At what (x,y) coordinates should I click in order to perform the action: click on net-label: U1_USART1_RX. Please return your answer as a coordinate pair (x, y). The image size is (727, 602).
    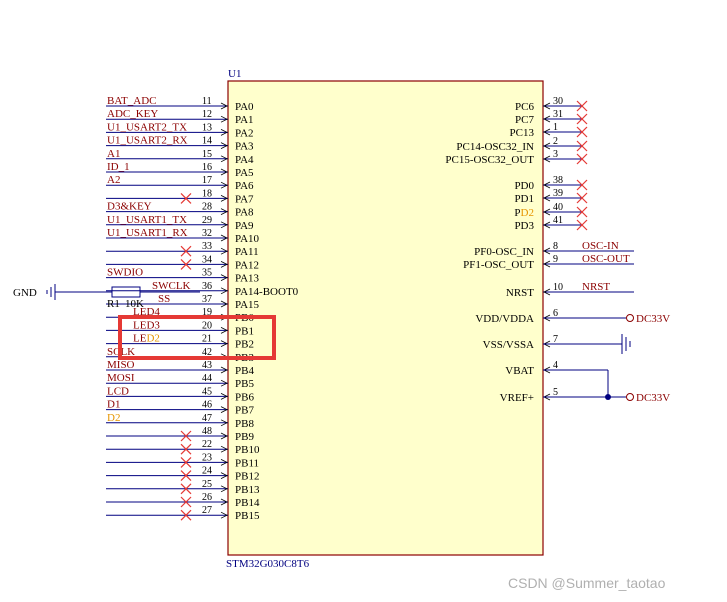
    Looking at the image, I should click on (147, 233).